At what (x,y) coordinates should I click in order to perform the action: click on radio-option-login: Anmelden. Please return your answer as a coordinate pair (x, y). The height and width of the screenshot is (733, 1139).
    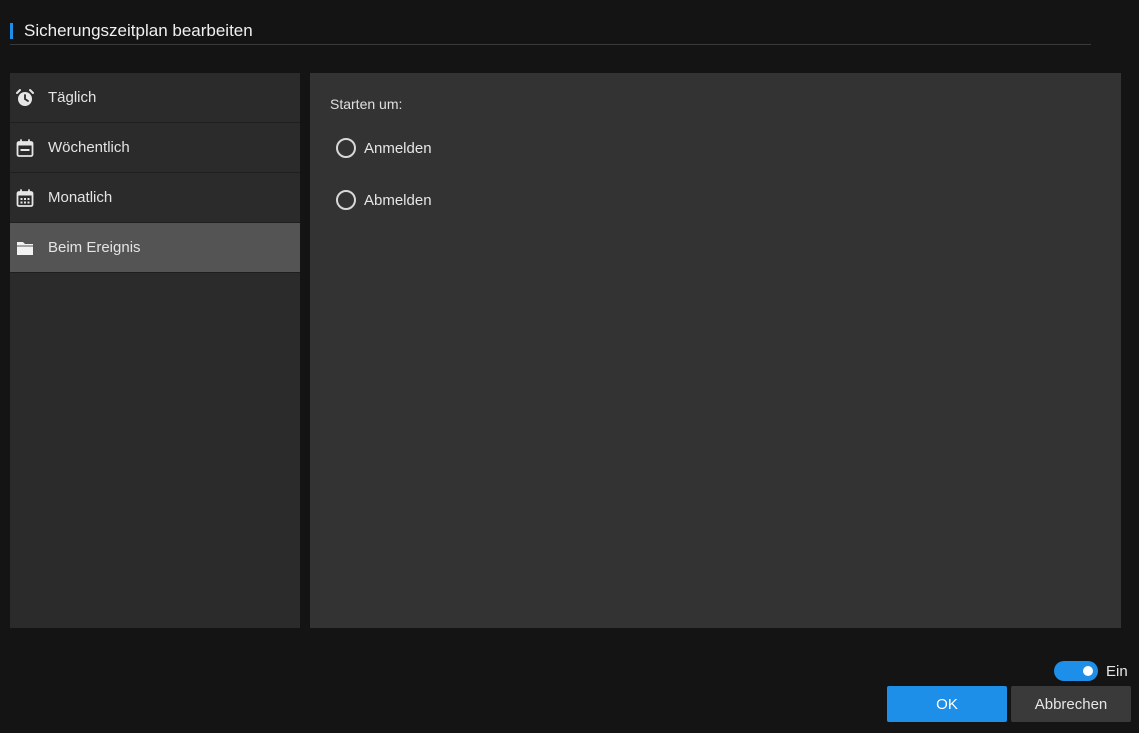
    Looking at the image, I should click on (384, 148).